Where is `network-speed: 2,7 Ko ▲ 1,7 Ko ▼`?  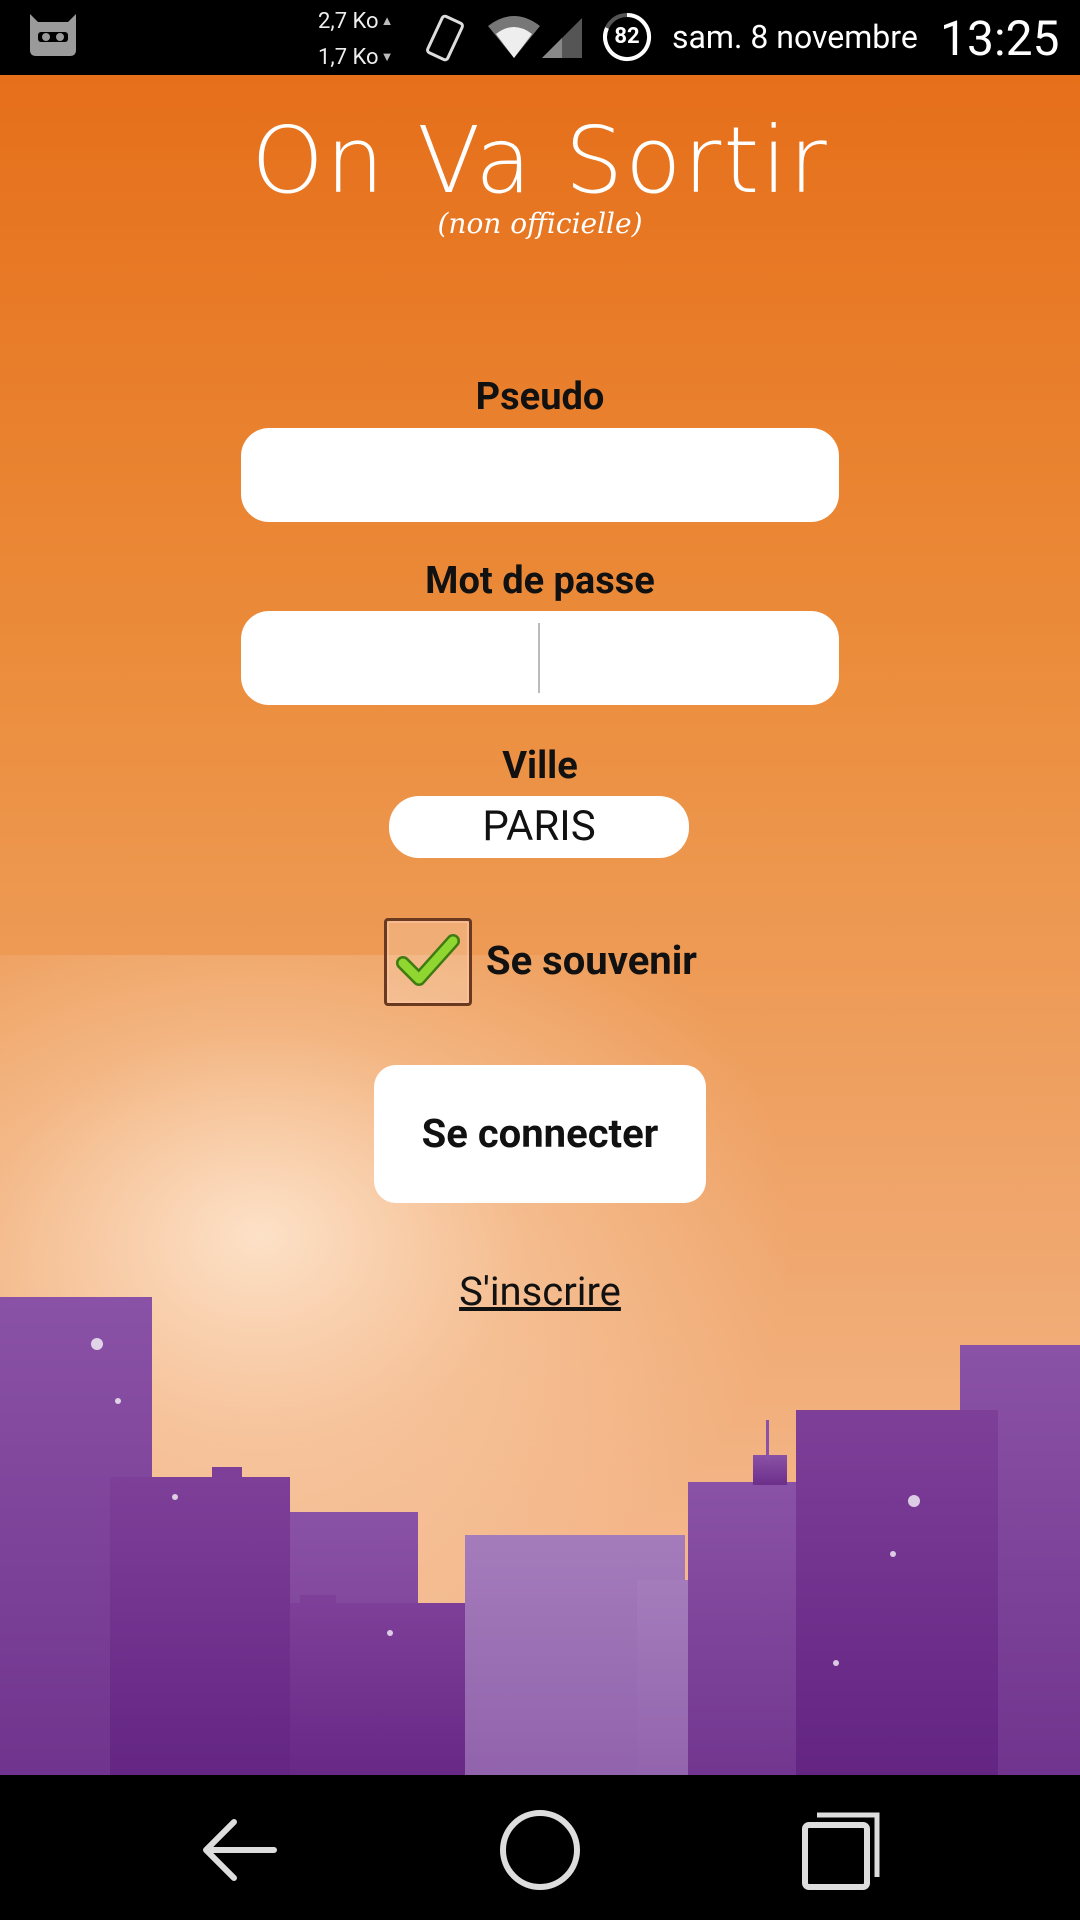 network-speed: 2,7 Ko ▲ 1,7 Ko ▼ is located at coordinates (356, 39).